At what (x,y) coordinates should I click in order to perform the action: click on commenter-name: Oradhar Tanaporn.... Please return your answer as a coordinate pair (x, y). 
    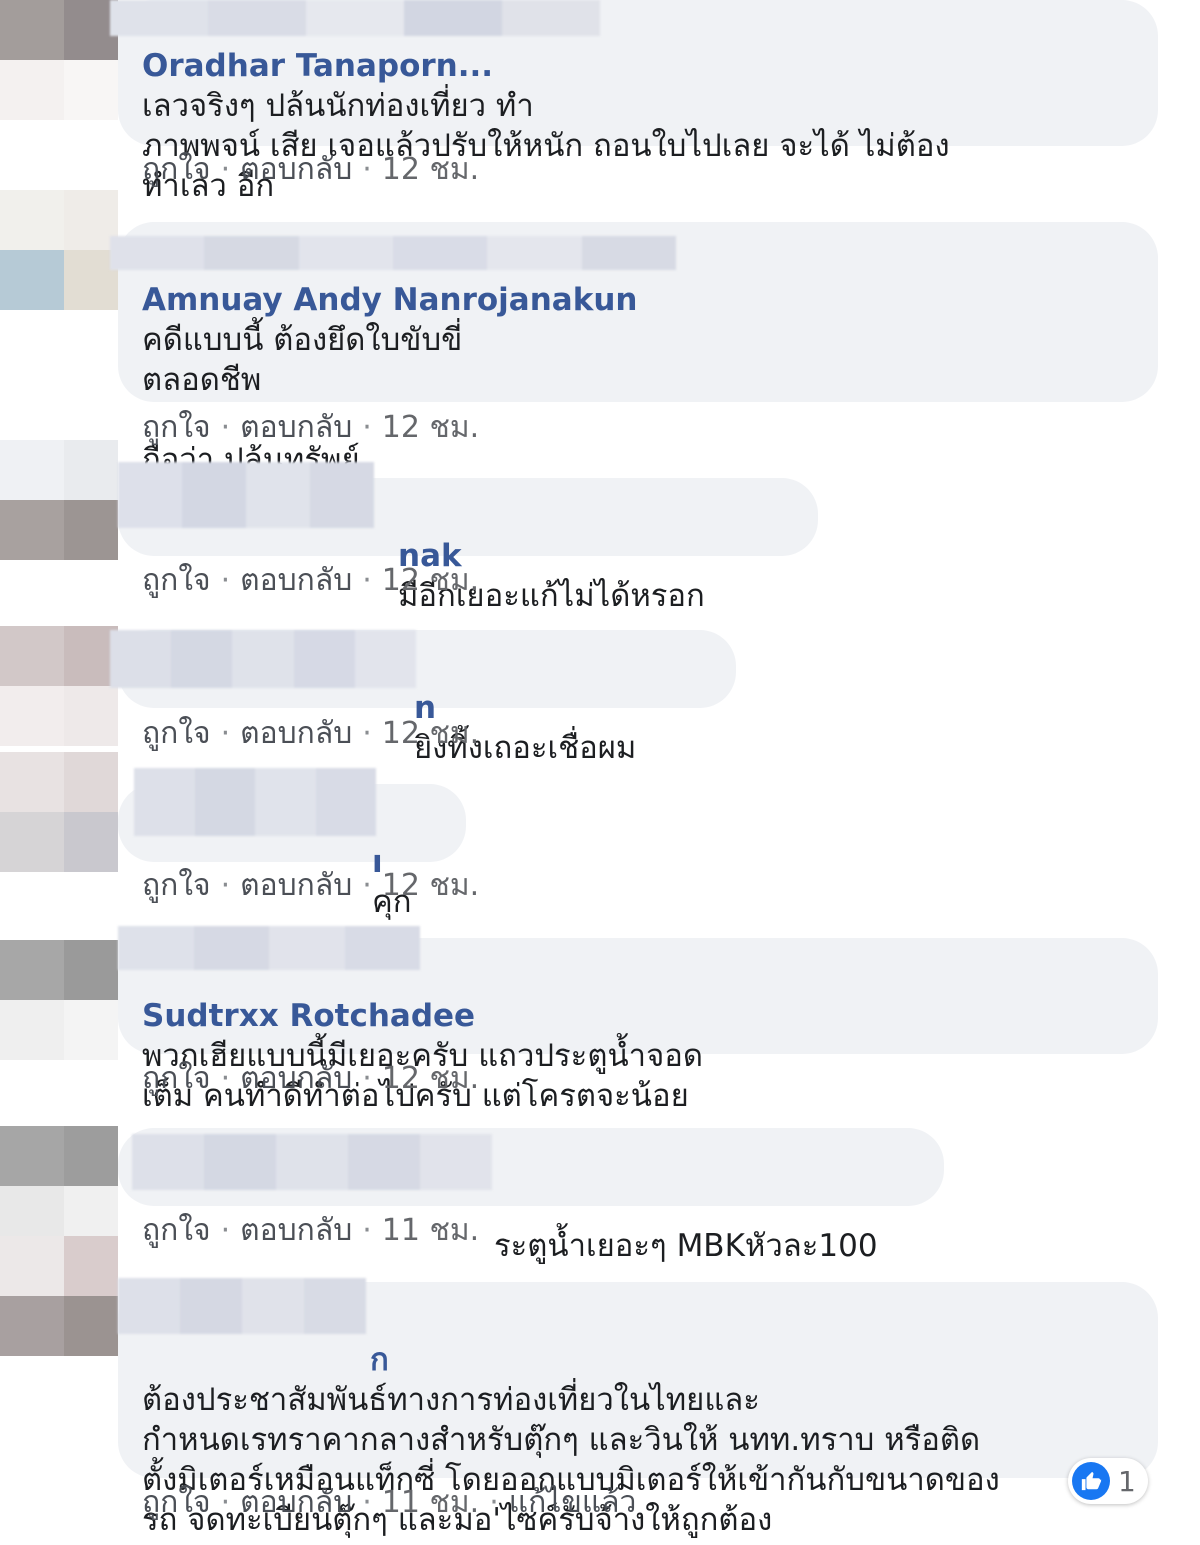
    Looking at the image, I should click on (317, 66).